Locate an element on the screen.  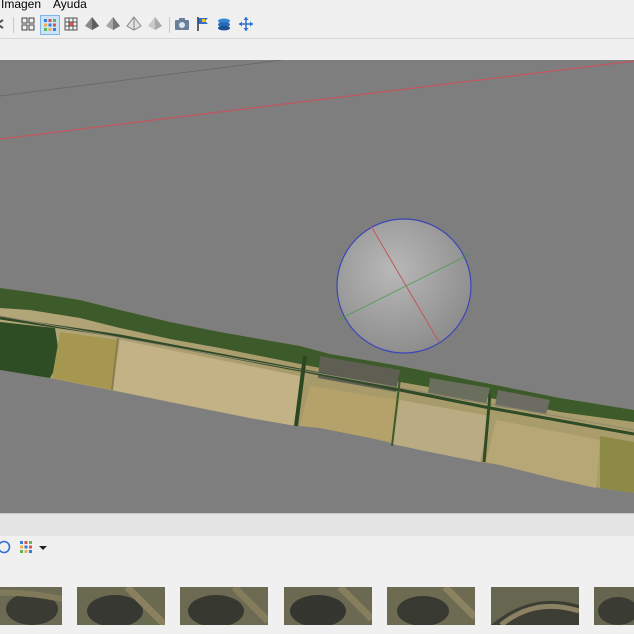
menu-imagen: Imagen is located at coordinates (21, 5).